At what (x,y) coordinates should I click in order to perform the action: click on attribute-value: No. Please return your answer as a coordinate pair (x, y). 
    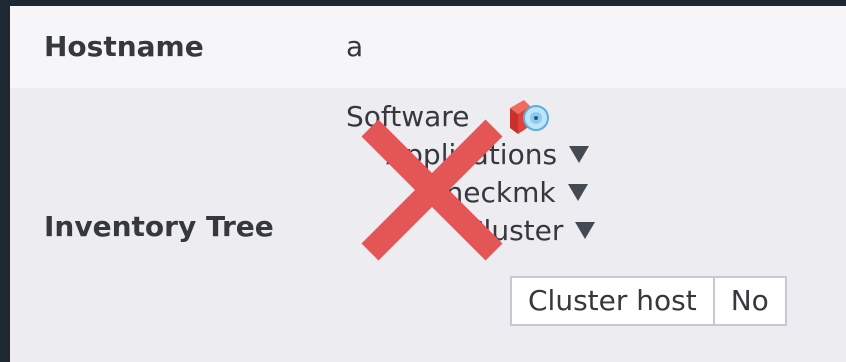
    Looking at the image, I should click on (749, 301).